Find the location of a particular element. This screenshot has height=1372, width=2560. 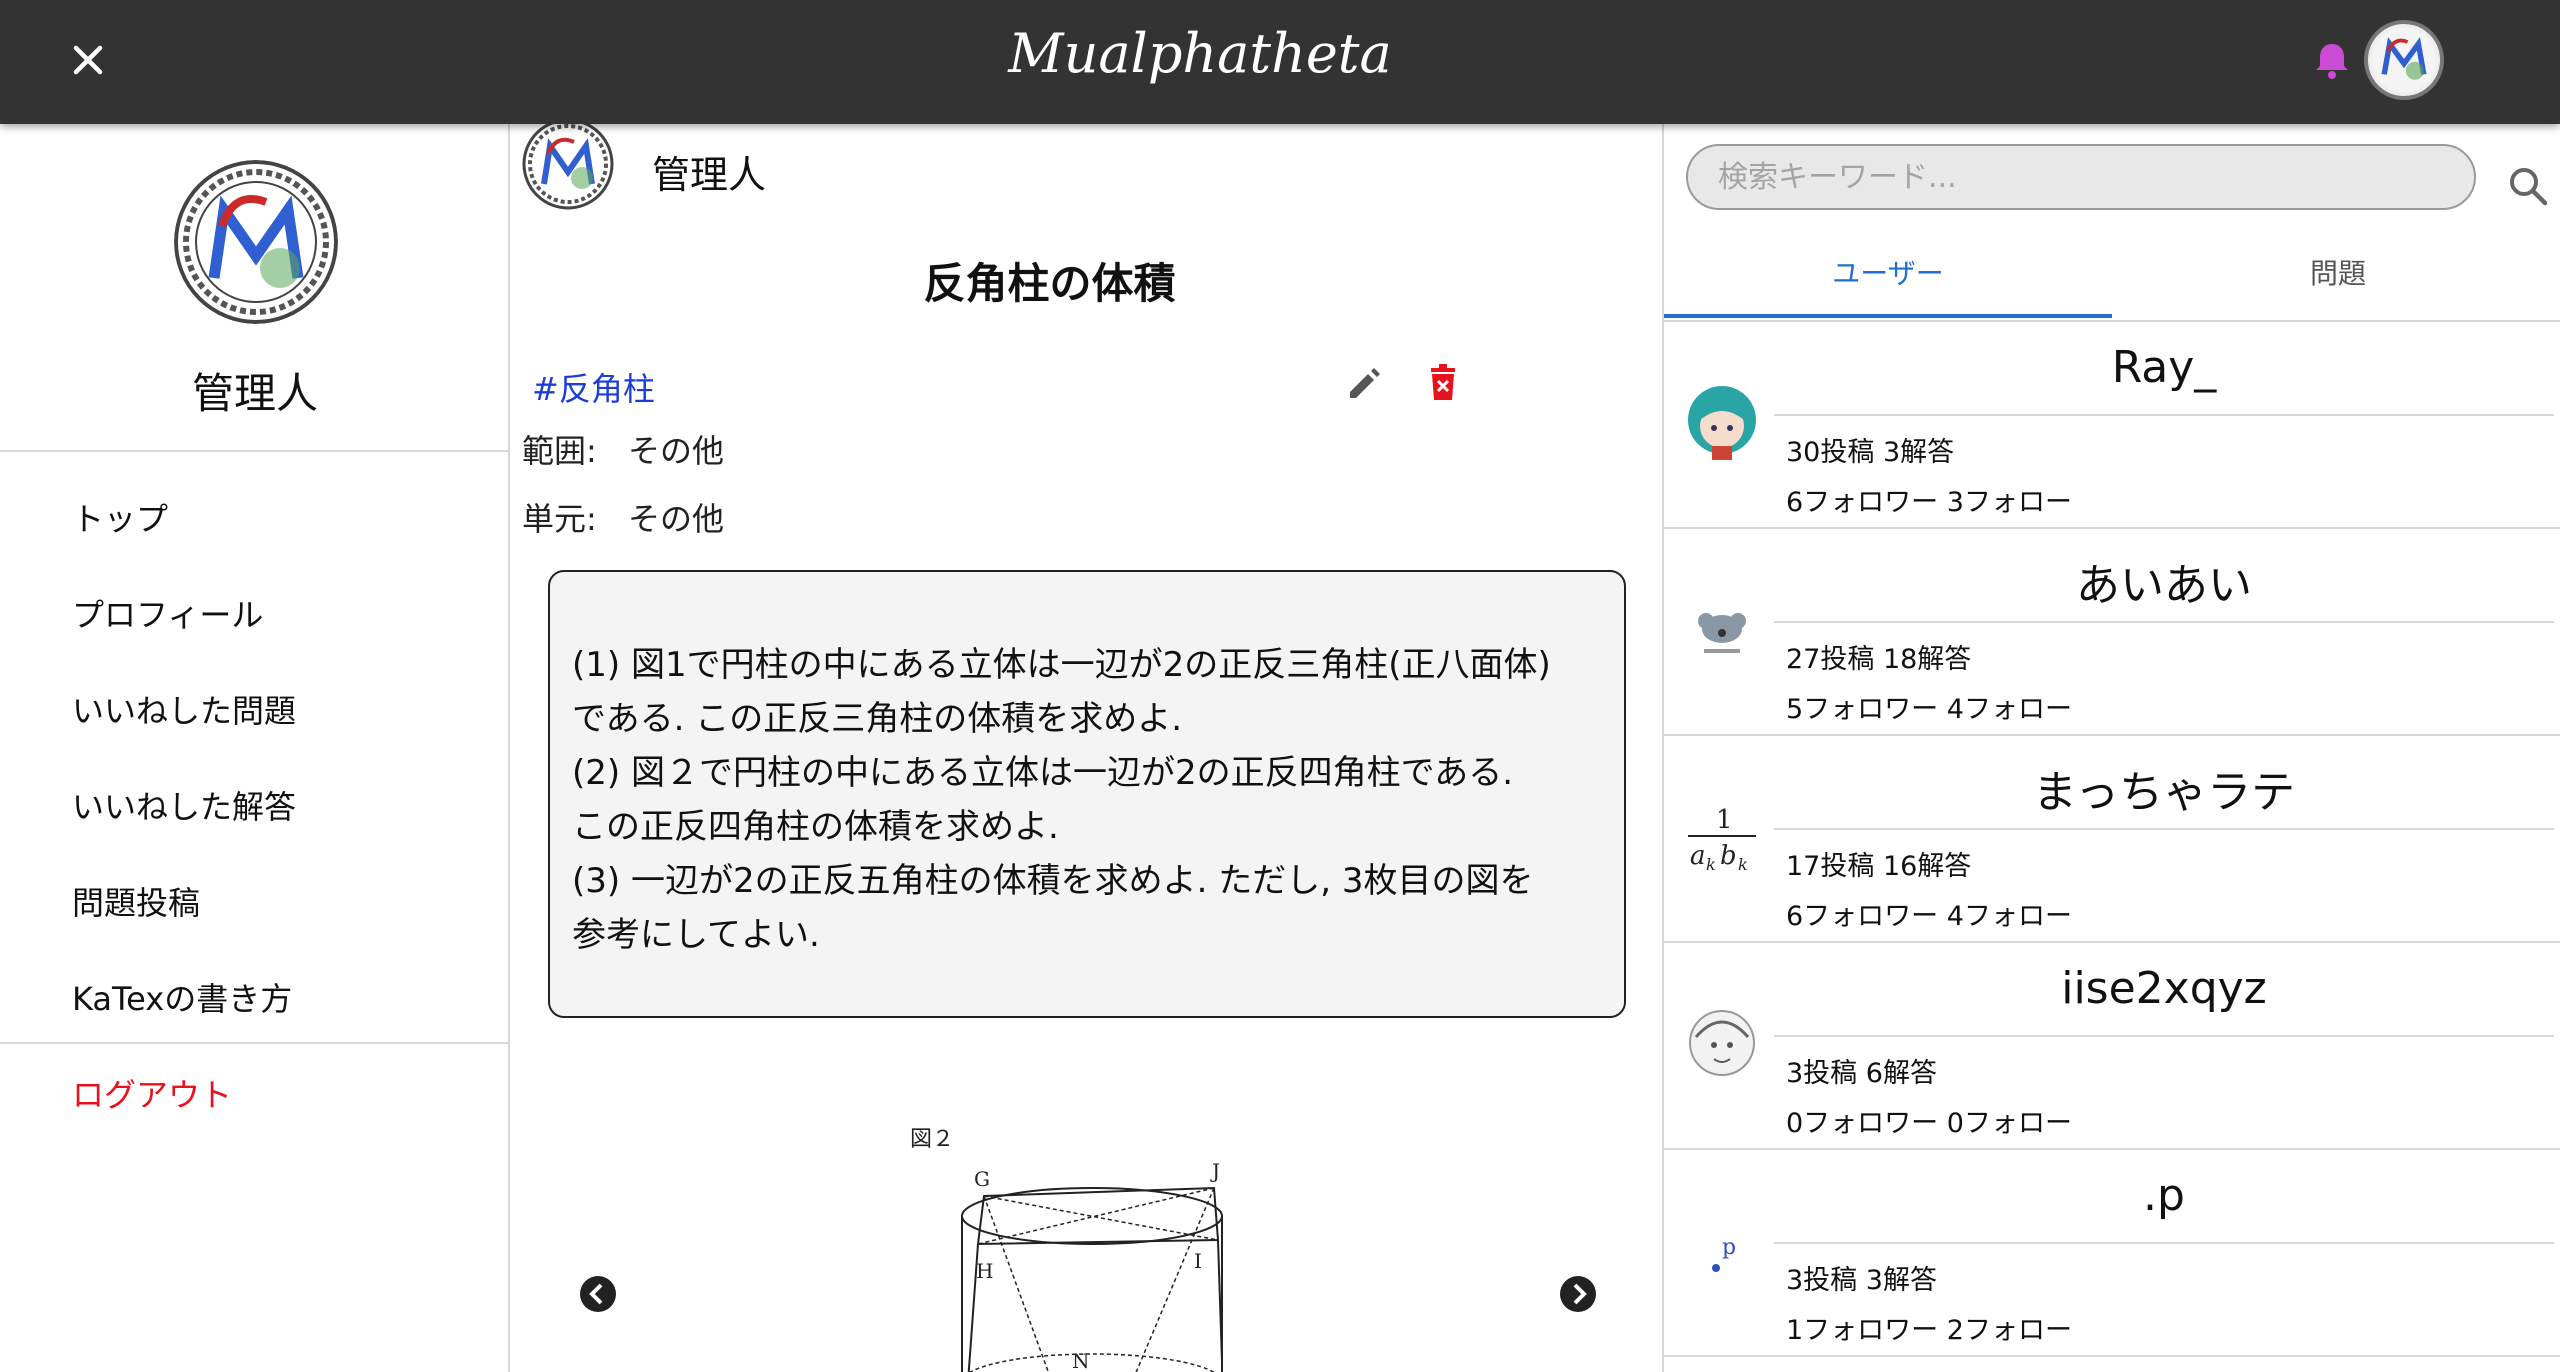

problem-line: 参考にしてよい. is located at coordinates (696, 935).